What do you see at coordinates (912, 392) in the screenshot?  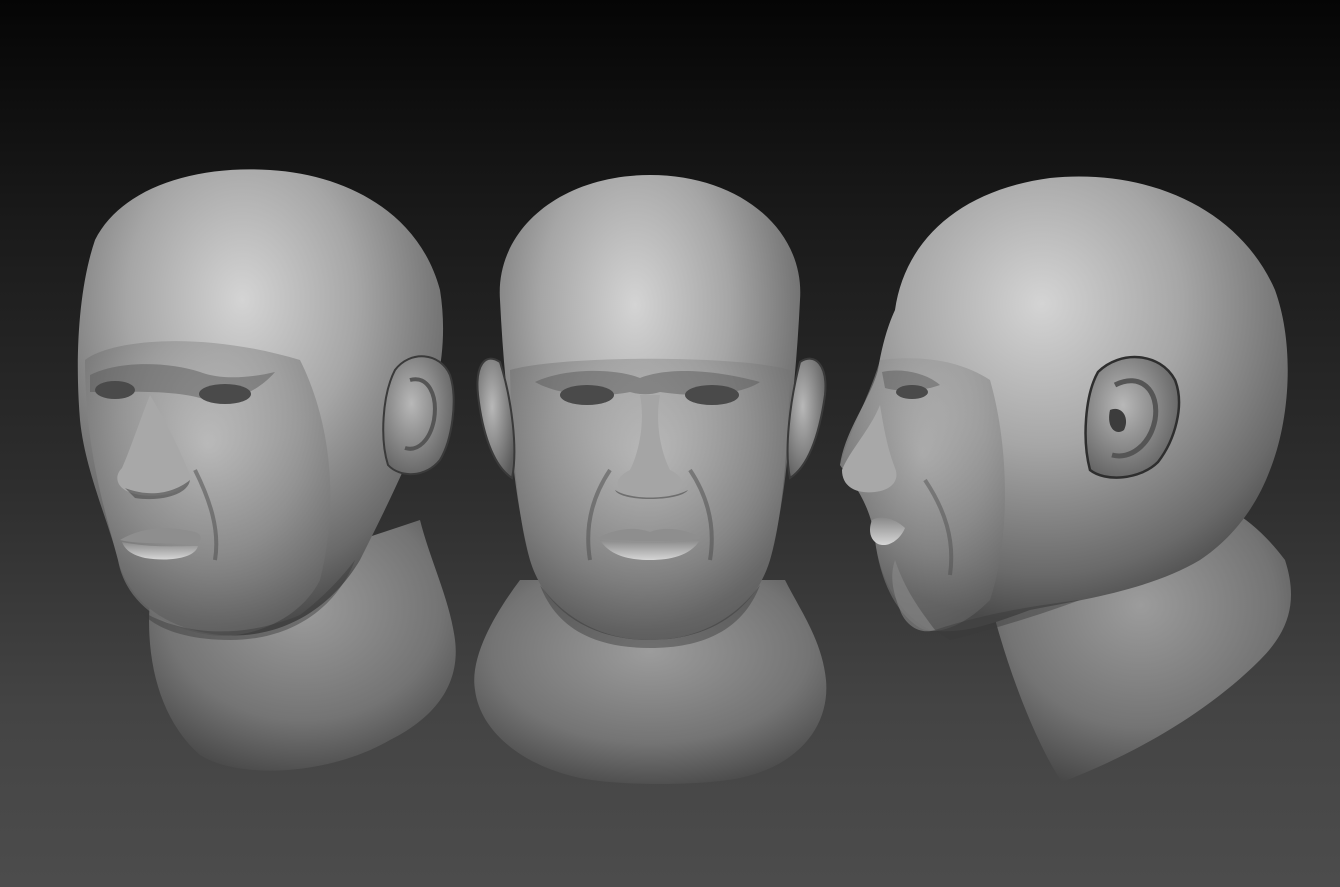 I see `eye` at bounding box center [912, 392].